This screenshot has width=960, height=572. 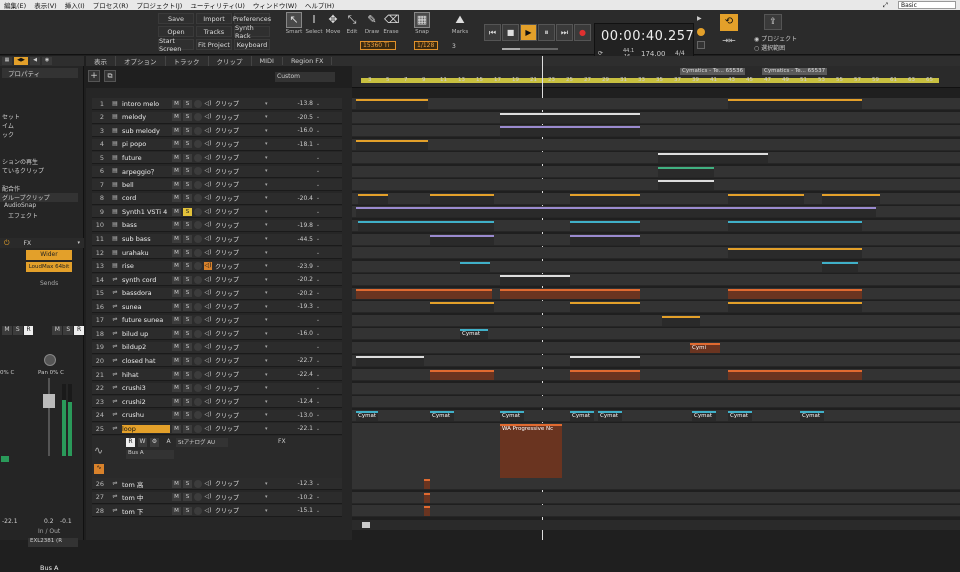 I want to click on track-row: 3 ▤ sub melody M S ◁) クリップ ▾ -16.0 ⌄, so click(x=217, y=131).